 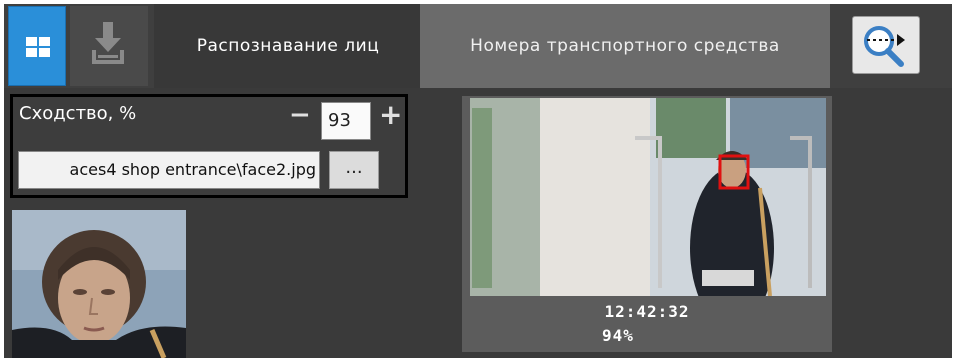 I want to click on image-path-field: aces4 shop entrance\face2.jpg, so click(x=169, y=170).